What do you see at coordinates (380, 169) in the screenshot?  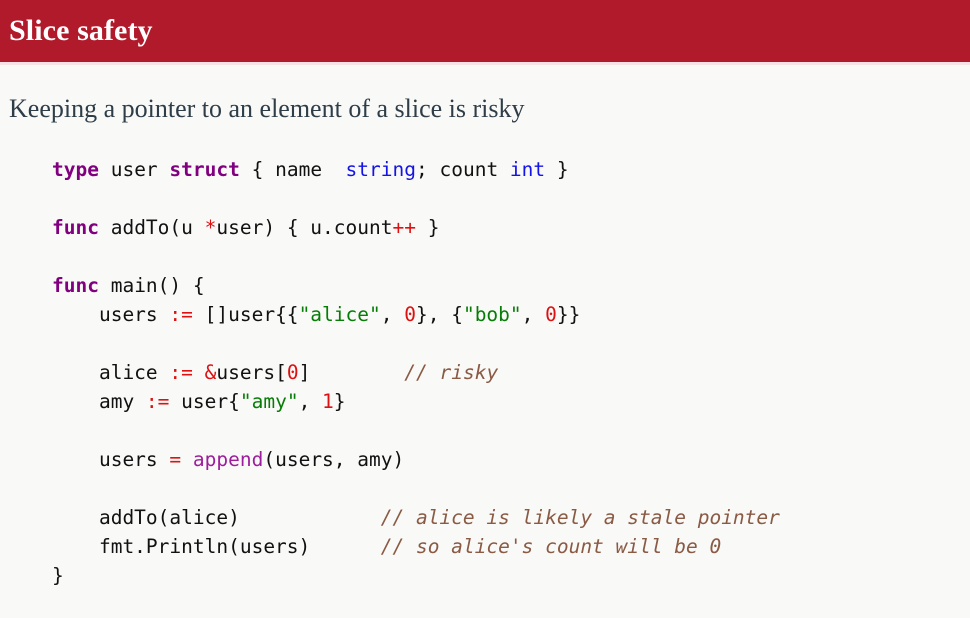 I see `code-token-typ: string` at bounding box center [380, 169].